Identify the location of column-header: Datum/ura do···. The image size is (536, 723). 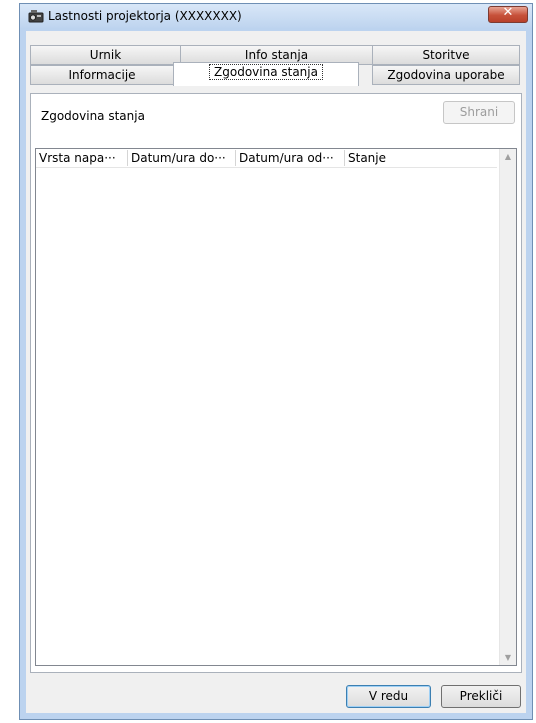
(181, 158).